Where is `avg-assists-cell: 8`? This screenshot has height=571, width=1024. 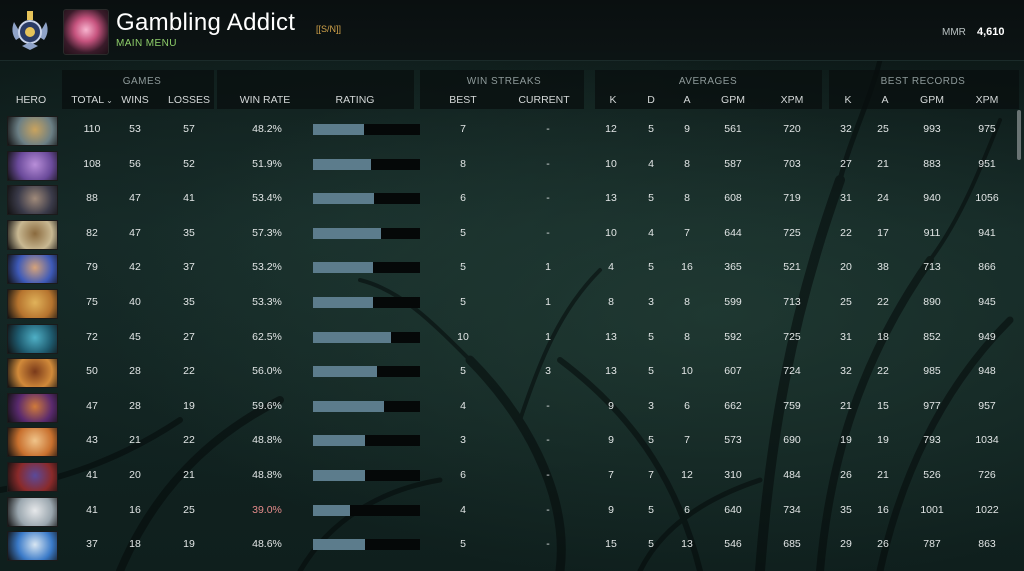 avg-assists-cell: 8 is located at coordinates (687, 163).